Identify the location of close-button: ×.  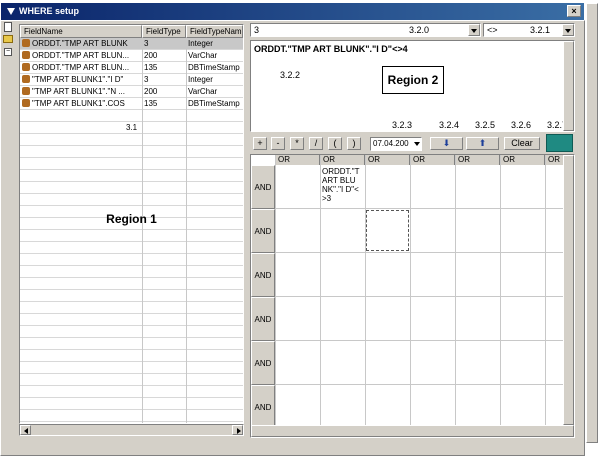
(574, 11).